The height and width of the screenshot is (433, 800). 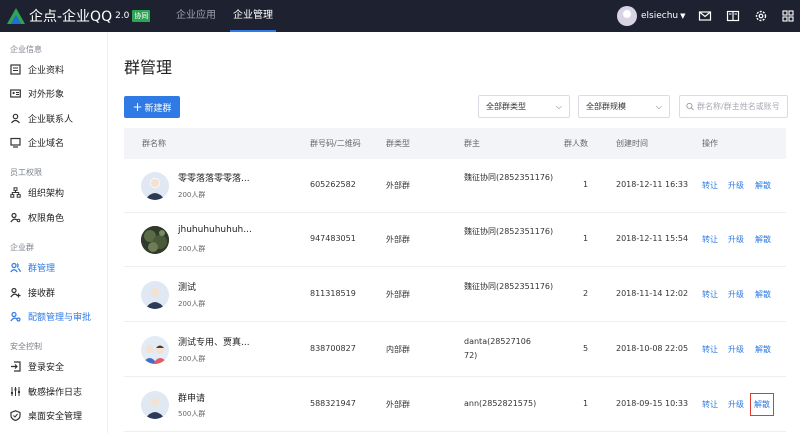 I want to click on tab-enterprise-apps: 企业应用, so click(x=196, y=16).